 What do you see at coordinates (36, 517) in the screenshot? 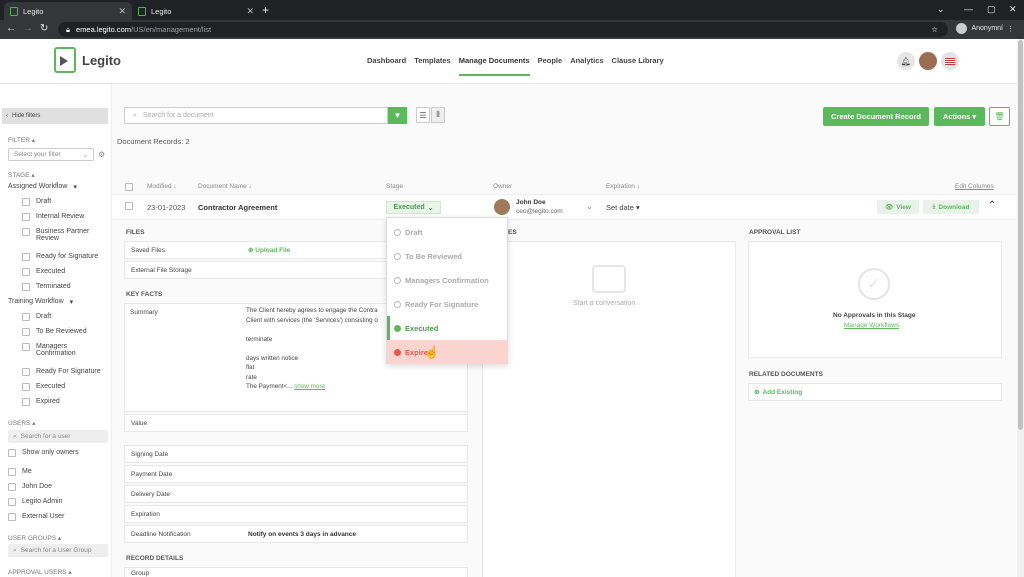
I see `user-checkbox: External User` at bounding box center [36, 517].